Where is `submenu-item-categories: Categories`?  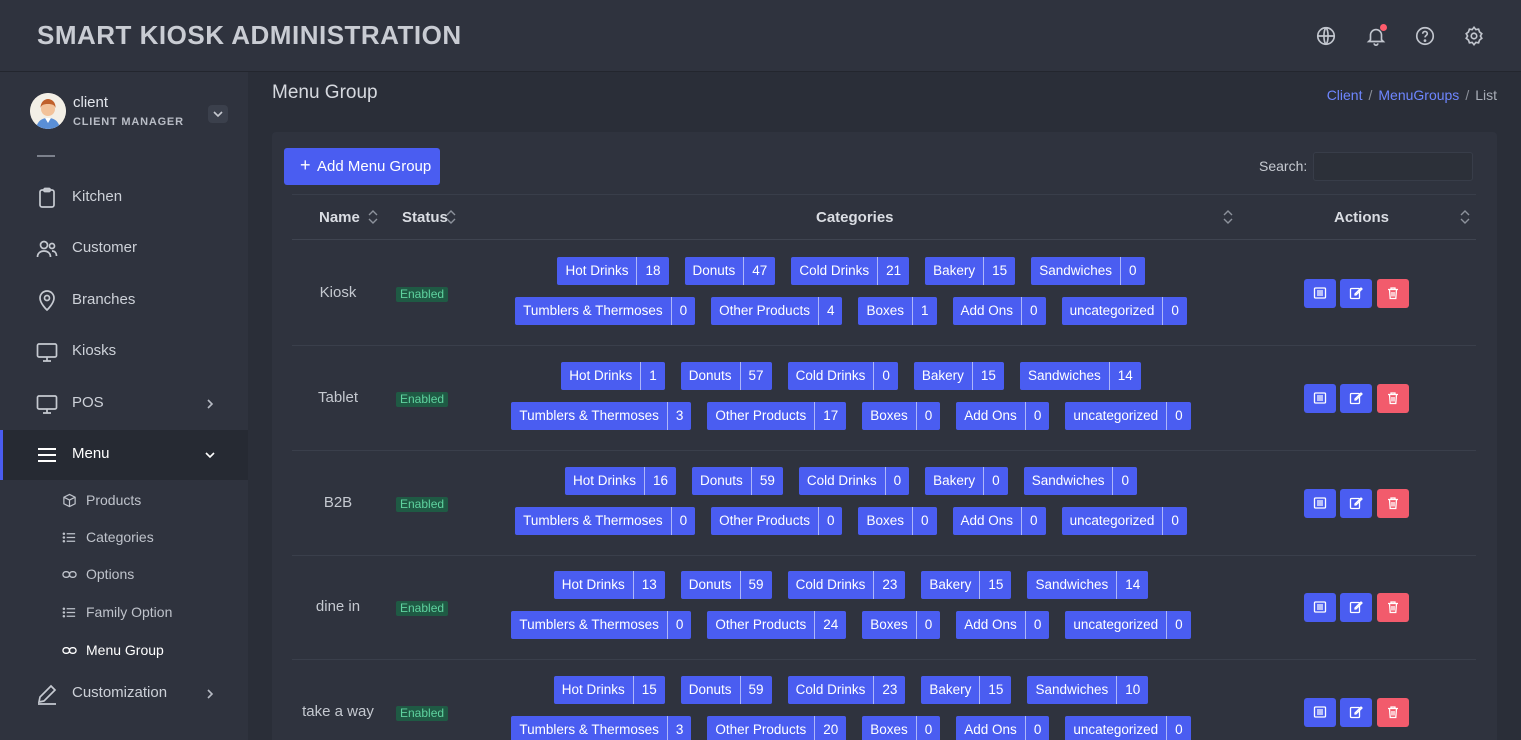
submenu-item-categories: Categories is located at coordinates (124, 537).